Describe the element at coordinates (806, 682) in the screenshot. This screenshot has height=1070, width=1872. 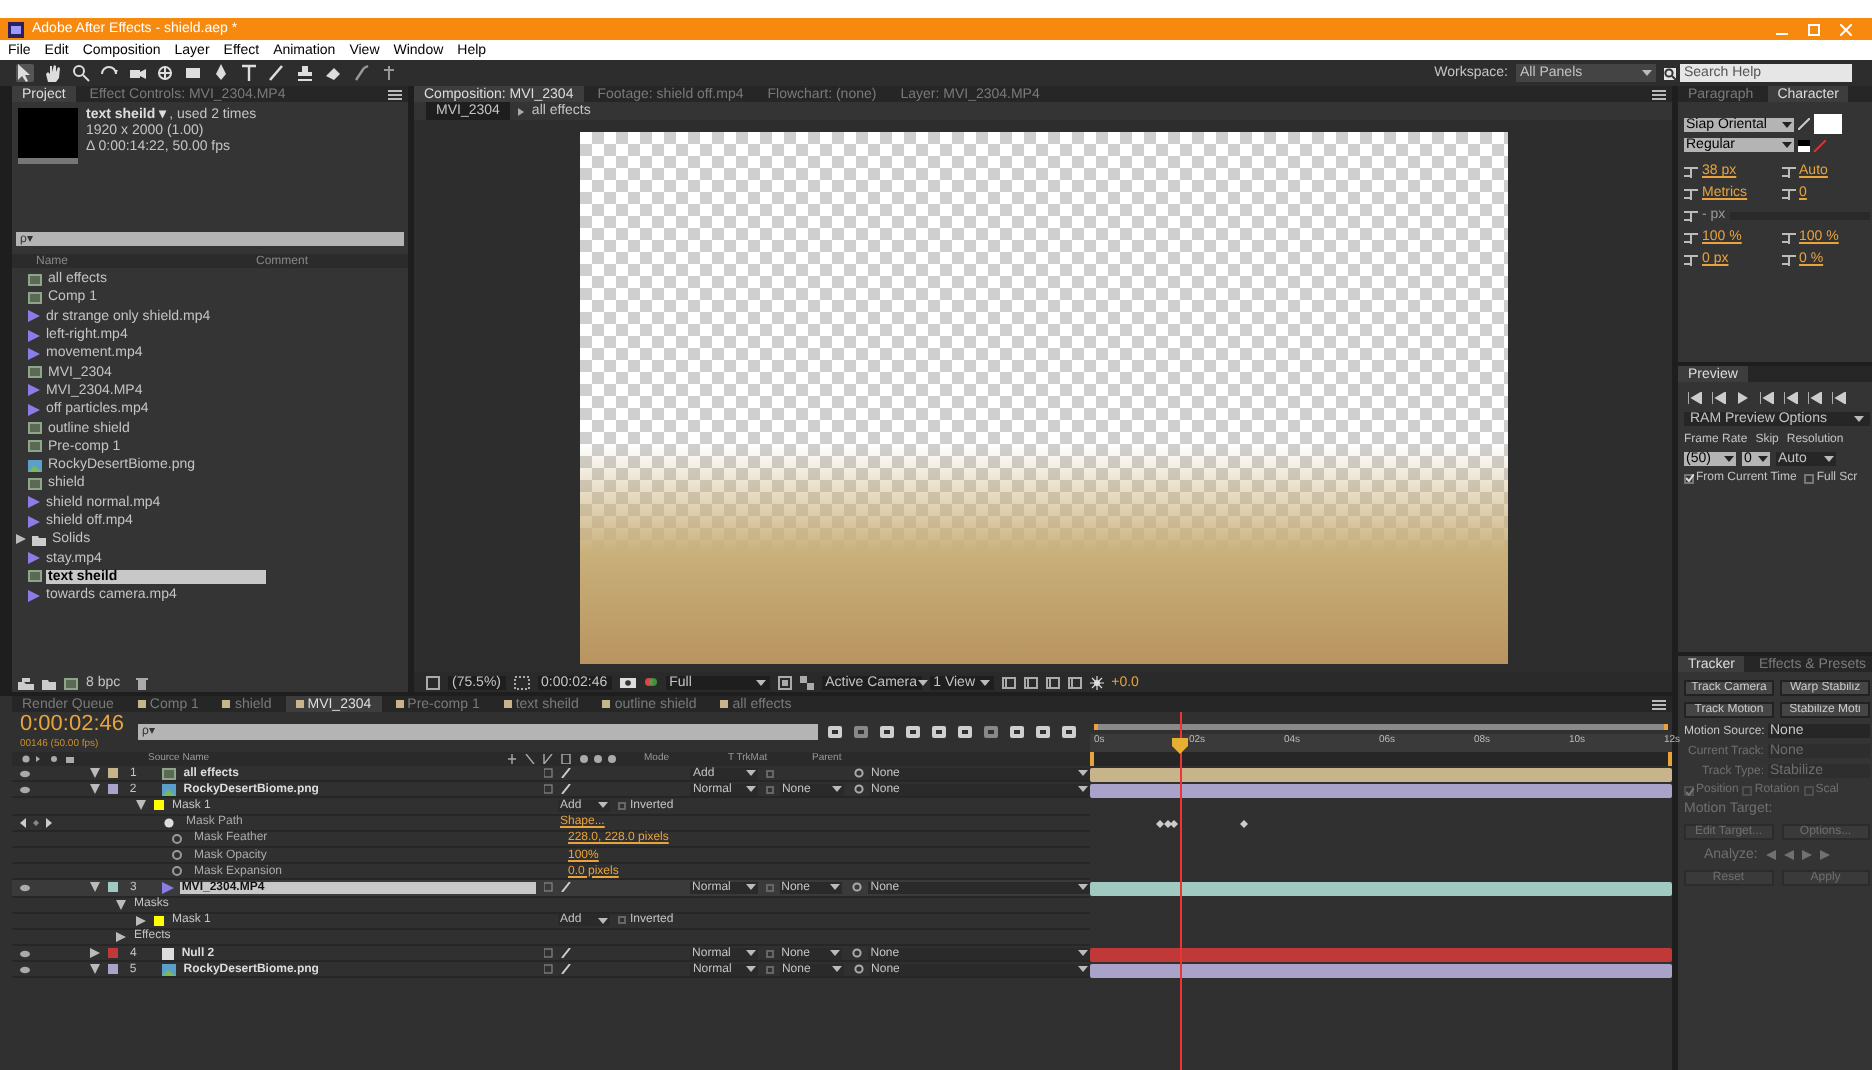
I see `transparency-grid-icon` at that location.